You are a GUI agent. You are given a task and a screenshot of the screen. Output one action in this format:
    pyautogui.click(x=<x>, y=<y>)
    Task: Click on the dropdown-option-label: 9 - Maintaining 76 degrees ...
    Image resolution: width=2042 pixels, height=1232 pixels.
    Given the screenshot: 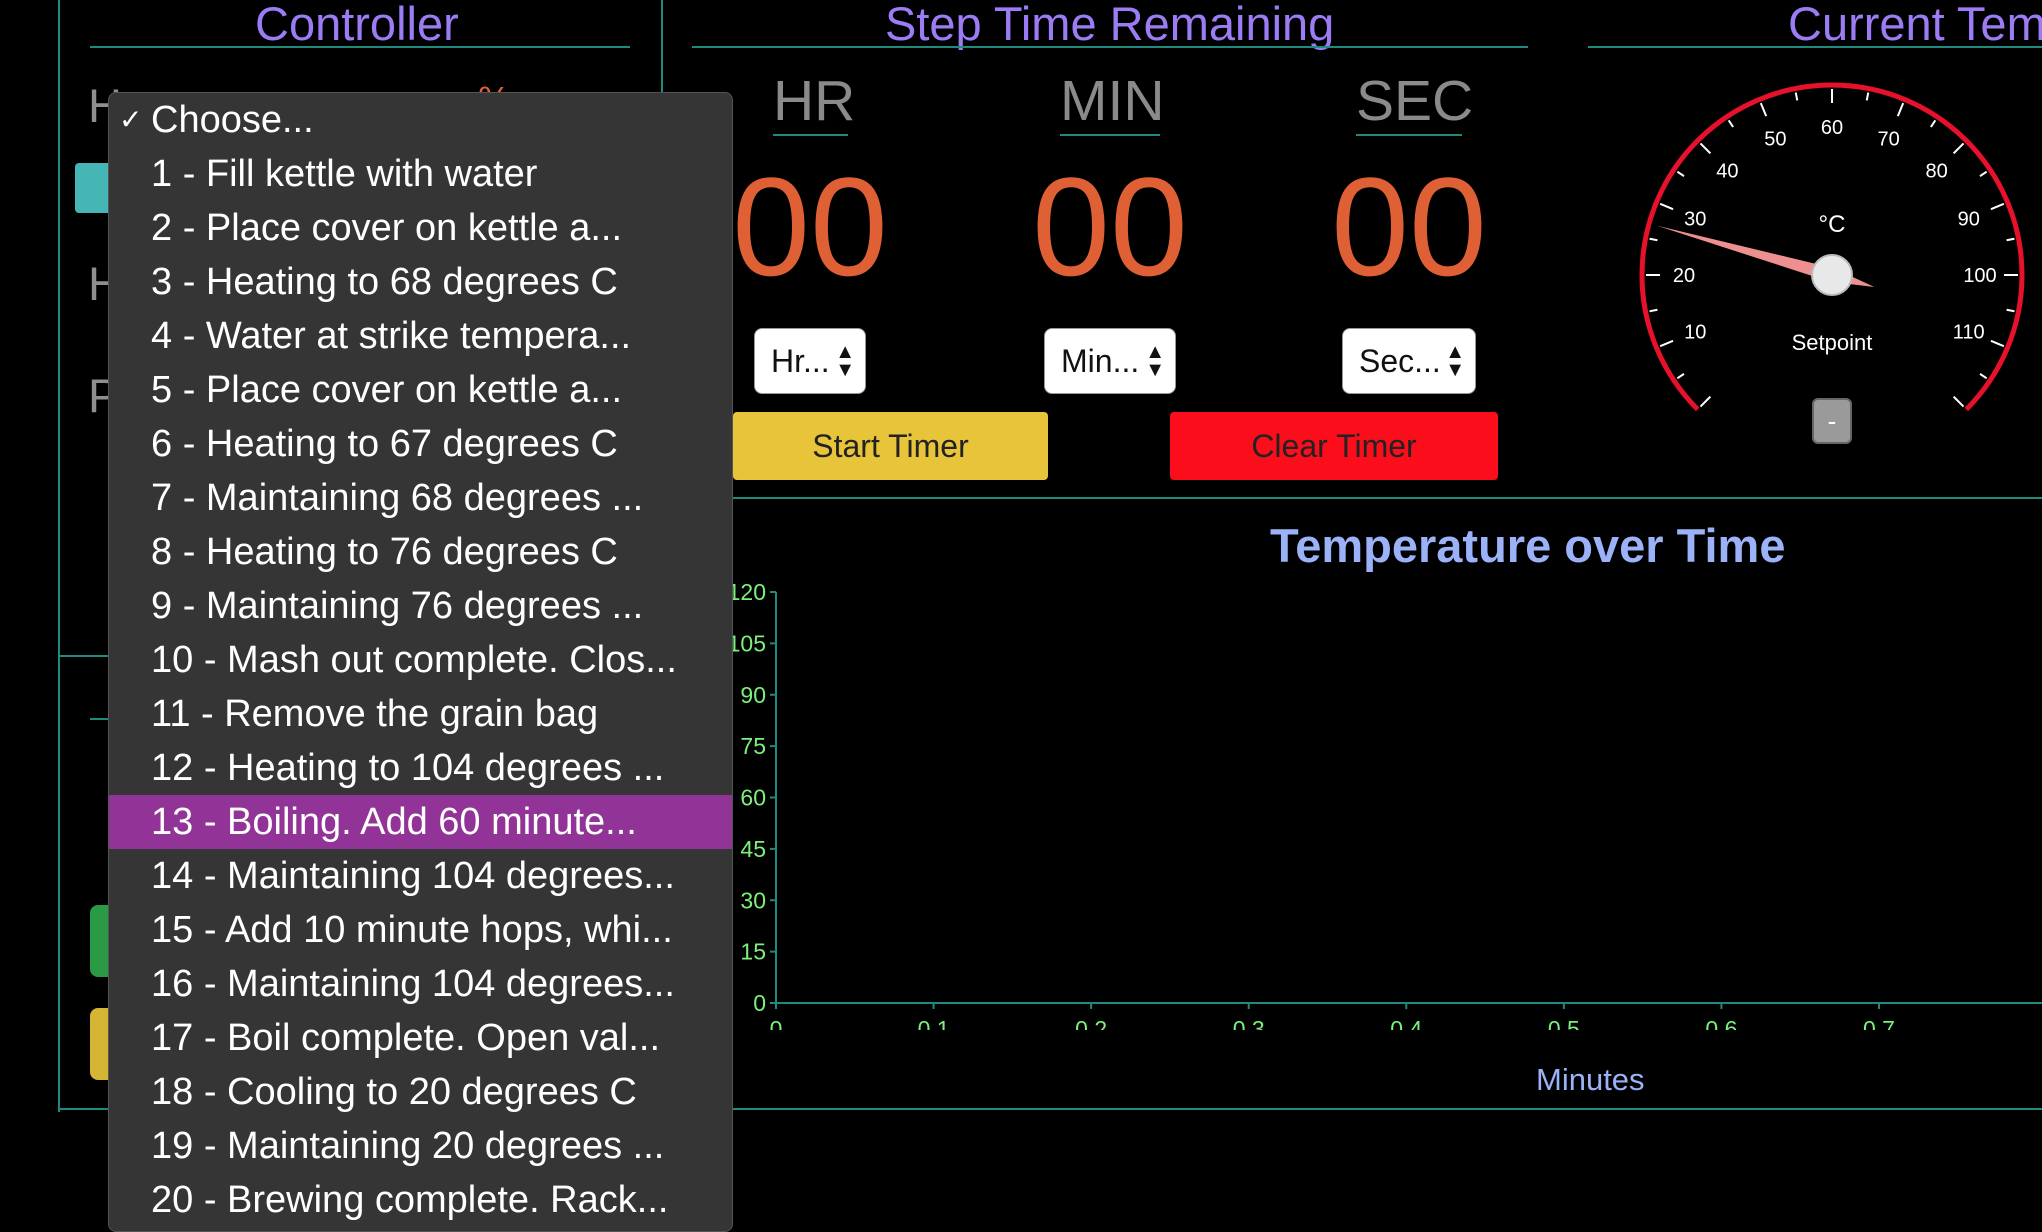 What is the action you would take?
    pyautogui.click(x=397, y=606)
    